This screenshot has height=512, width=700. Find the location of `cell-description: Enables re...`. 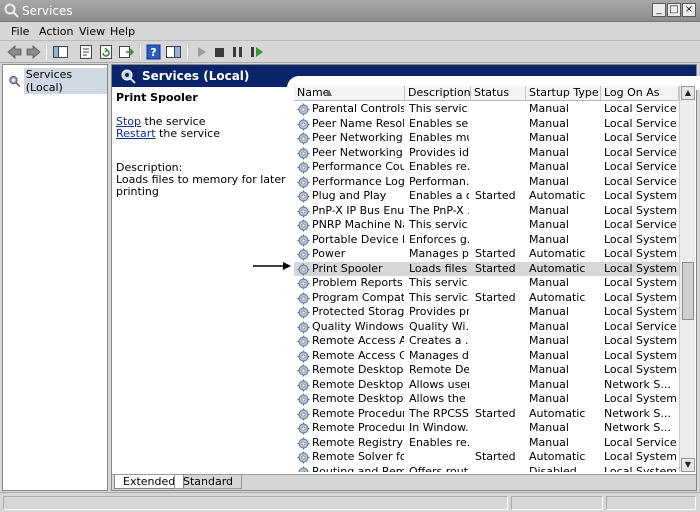

cell-description: Enables re... is located at coordinates (439, 166).